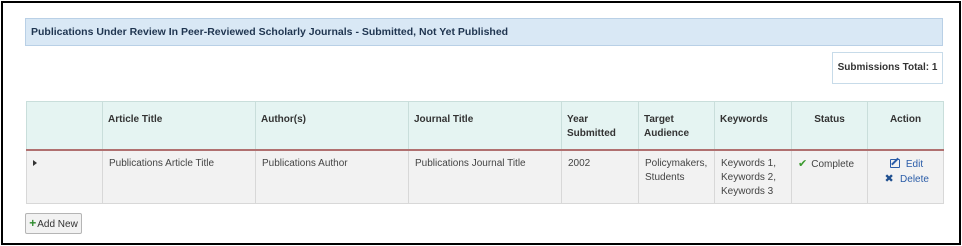 This screenshot has height=246, width=962. I want to click on year-submitted-cell: 2002, so click(600, 176).